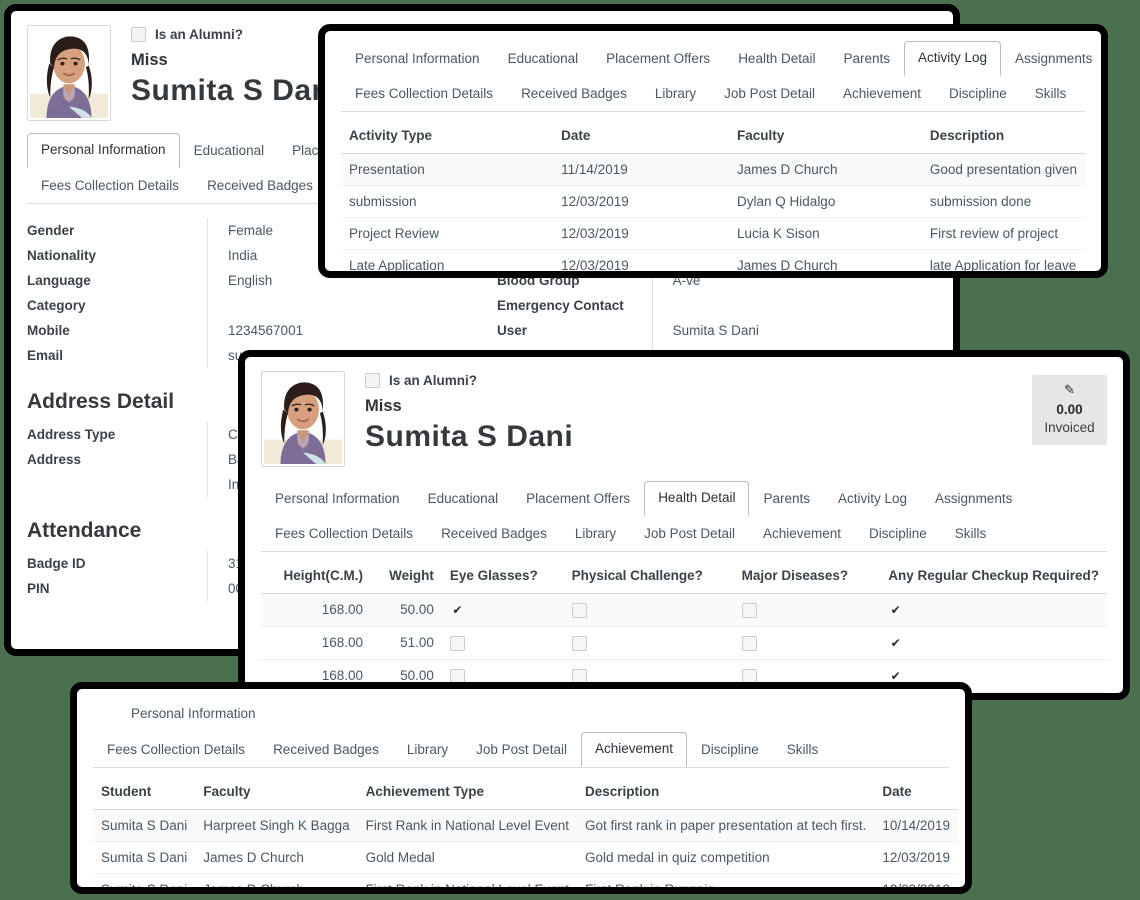 The image size is (1140, 900). I want to click on column-header-major-diseases: Major Diseases?, so click(807, 574).